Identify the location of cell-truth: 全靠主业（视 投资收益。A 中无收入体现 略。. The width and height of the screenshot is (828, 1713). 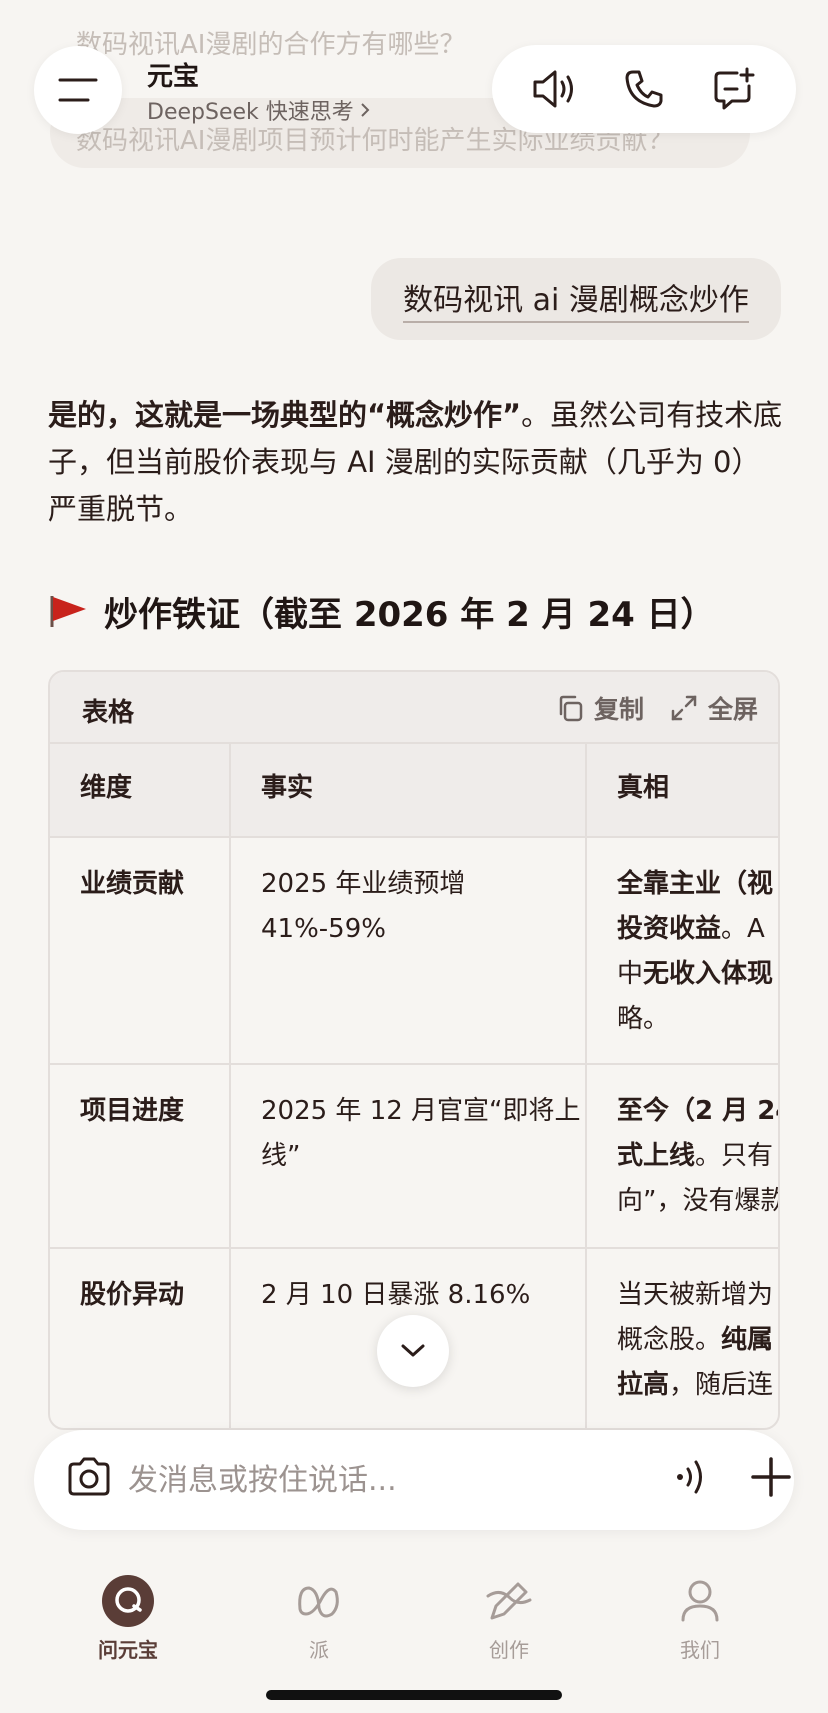
(682, 951).